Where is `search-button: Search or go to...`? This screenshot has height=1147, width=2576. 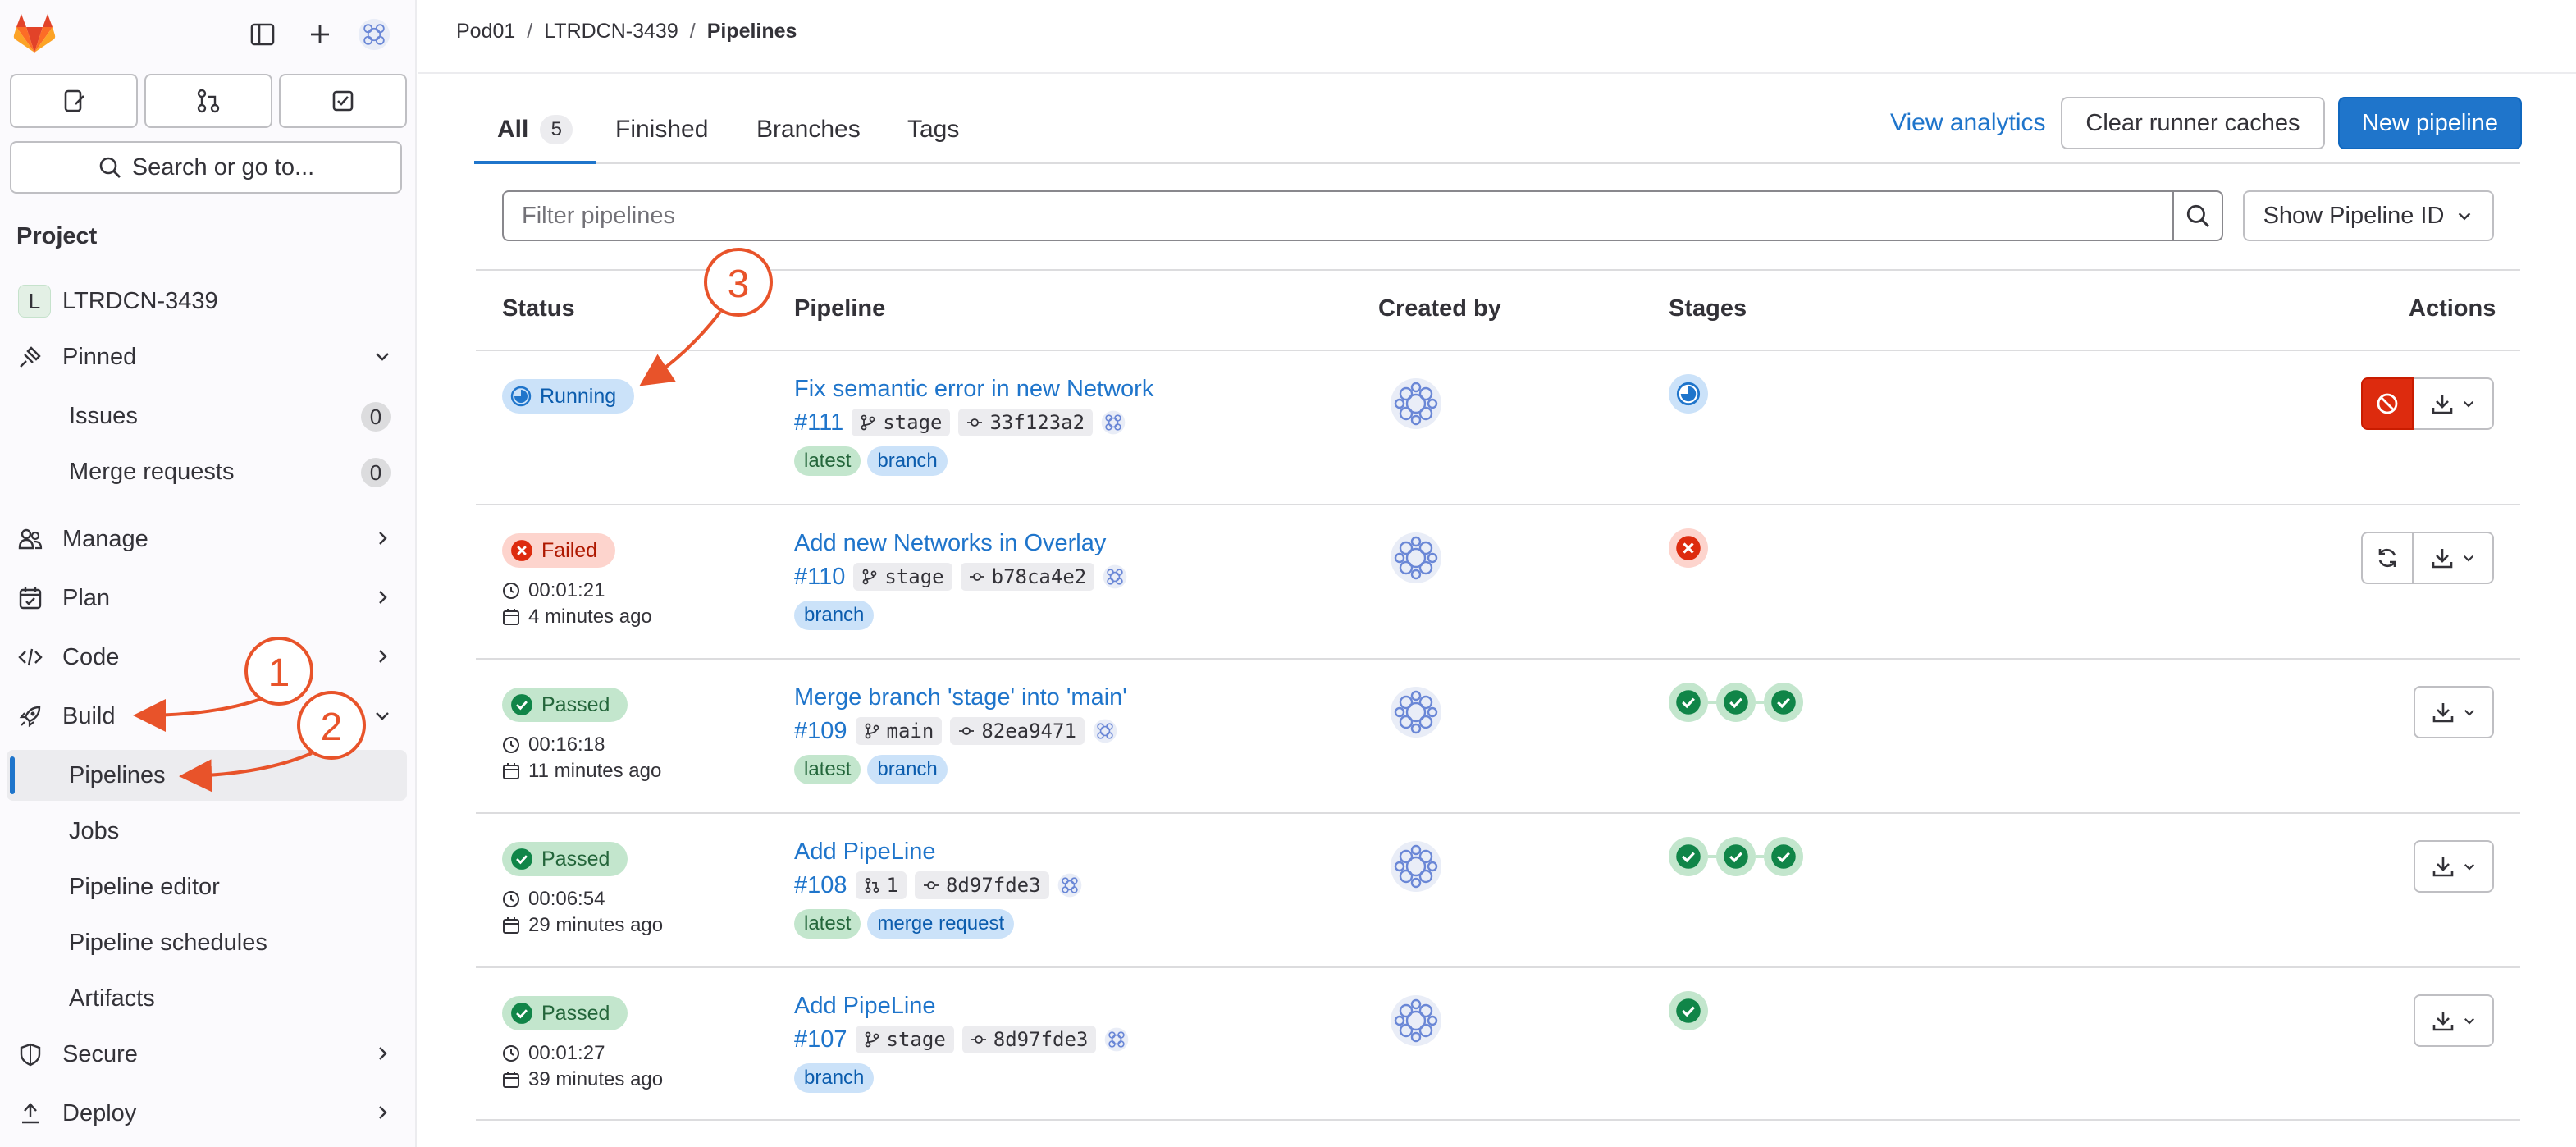
search-button: Search or go to... is located at coordinates (206, 167).